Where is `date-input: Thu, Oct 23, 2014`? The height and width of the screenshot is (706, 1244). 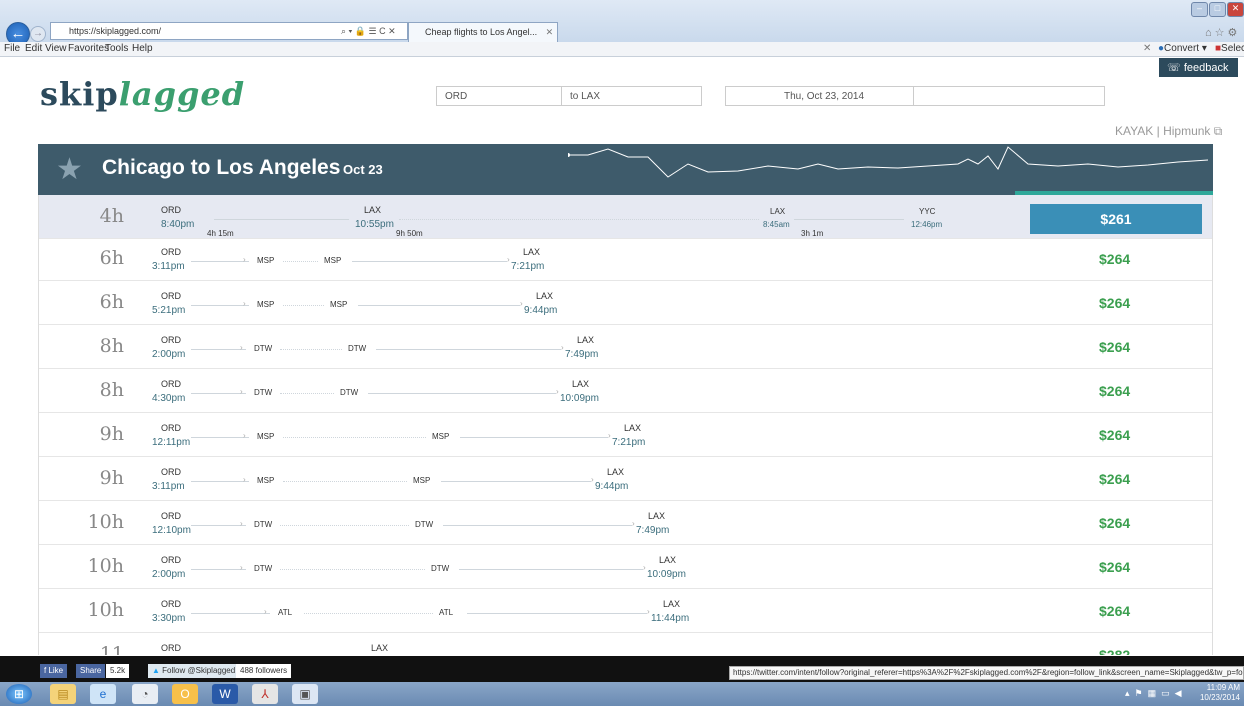
date-input: Thu, Oct 23, 2014 is located at coordinates (915, 96).